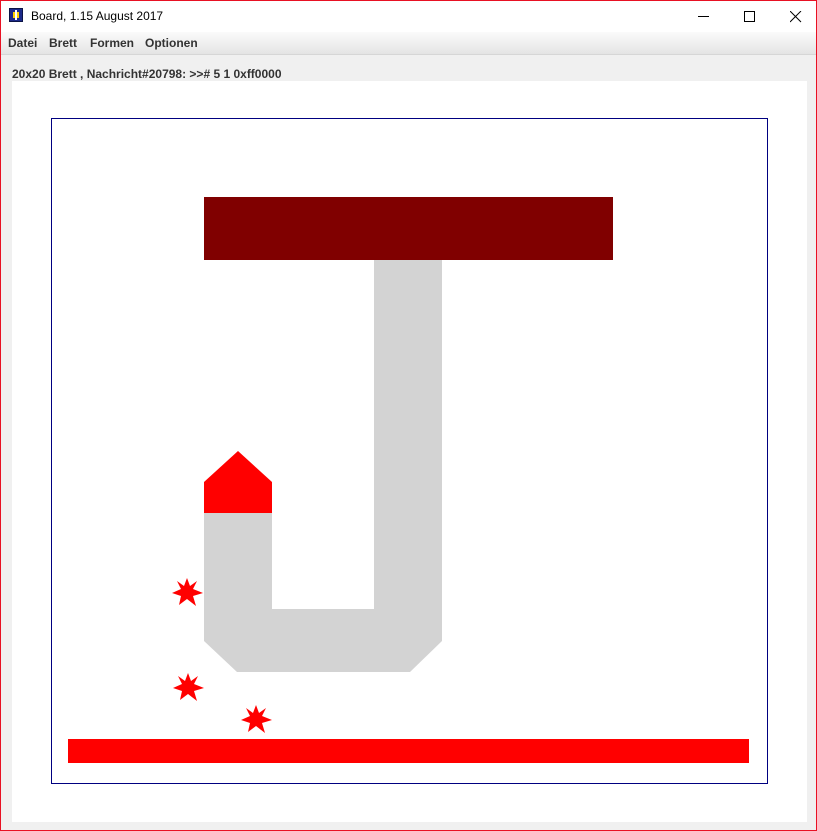  Describe the element at coordinates (22, 43) in the screenshot. I see `menu-datei: Datei` at that location.